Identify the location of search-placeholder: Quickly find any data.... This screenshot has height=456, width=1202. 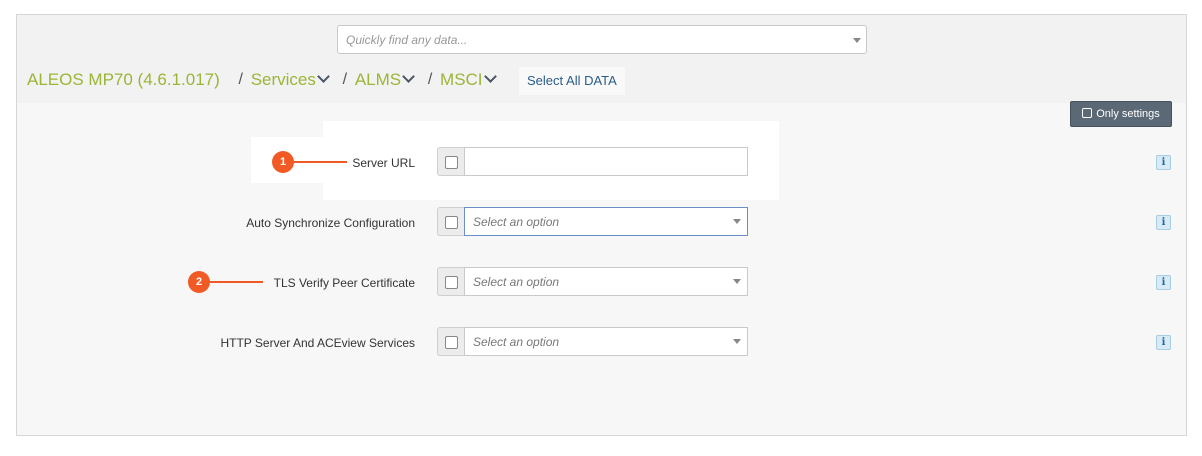
(407, 40).